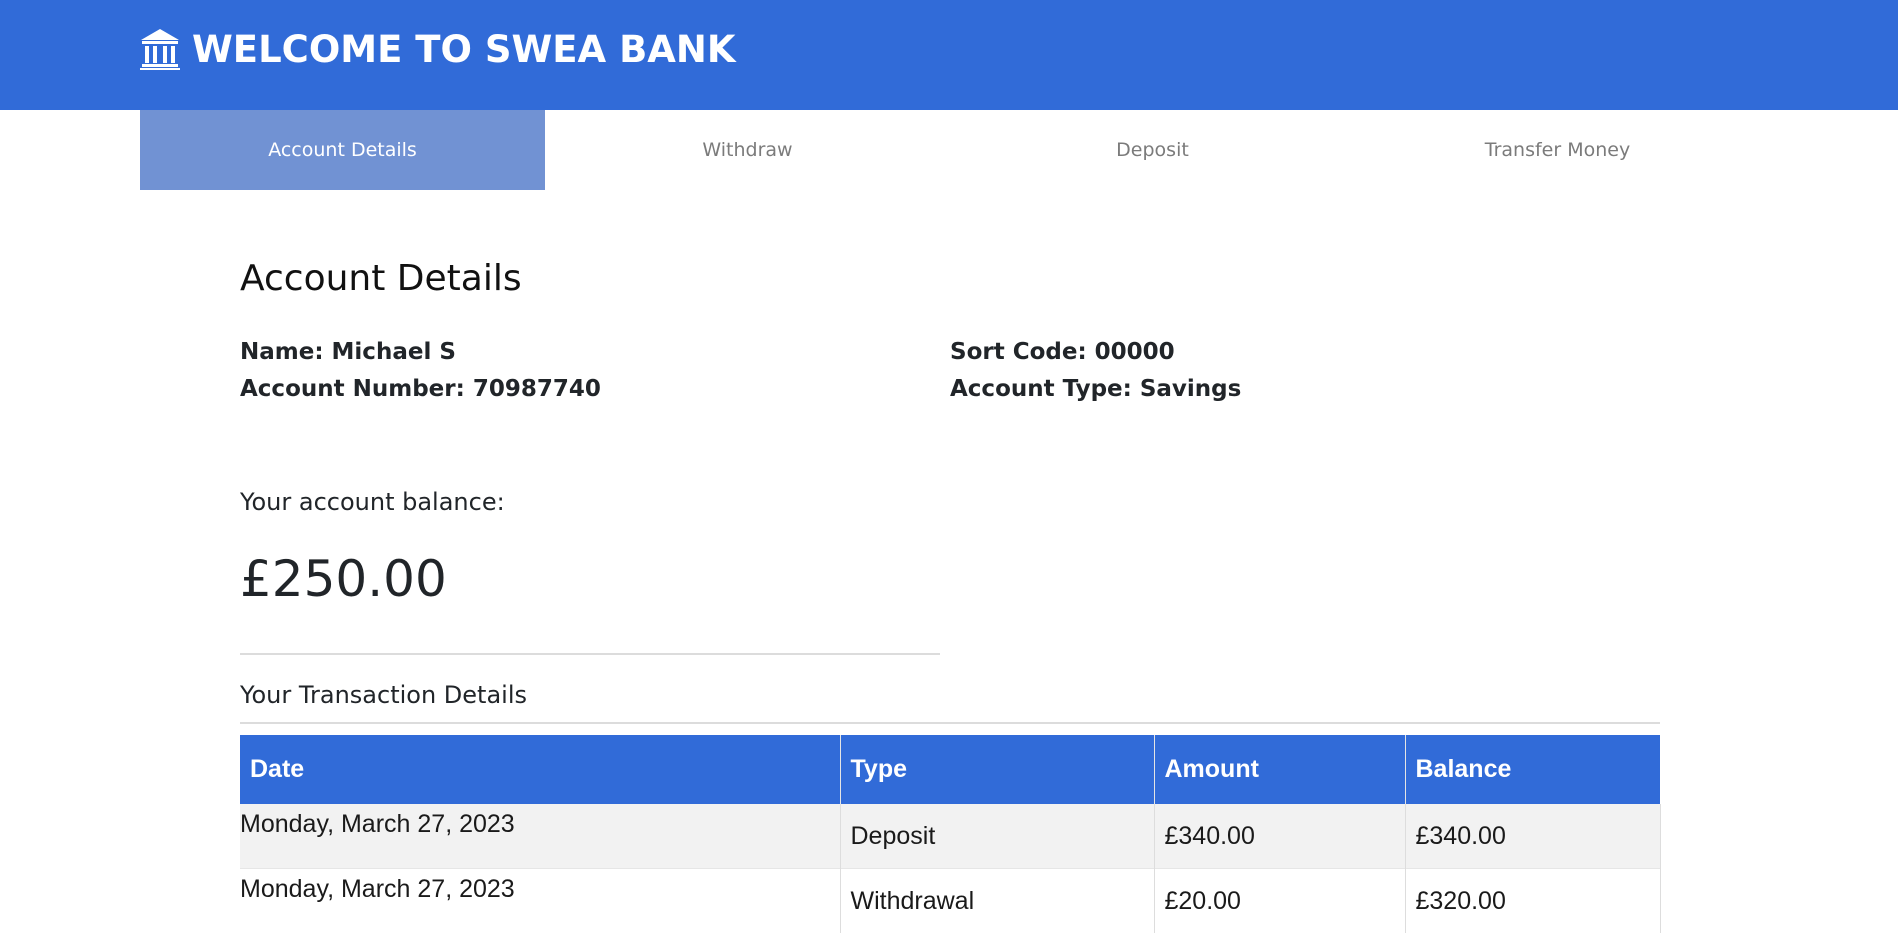 Image resolution: width=1898 pixels, height=933 pixels. Describe the element at coordinates (997, 769) in the screenshot. I see `column-header-type: Type` at that location.